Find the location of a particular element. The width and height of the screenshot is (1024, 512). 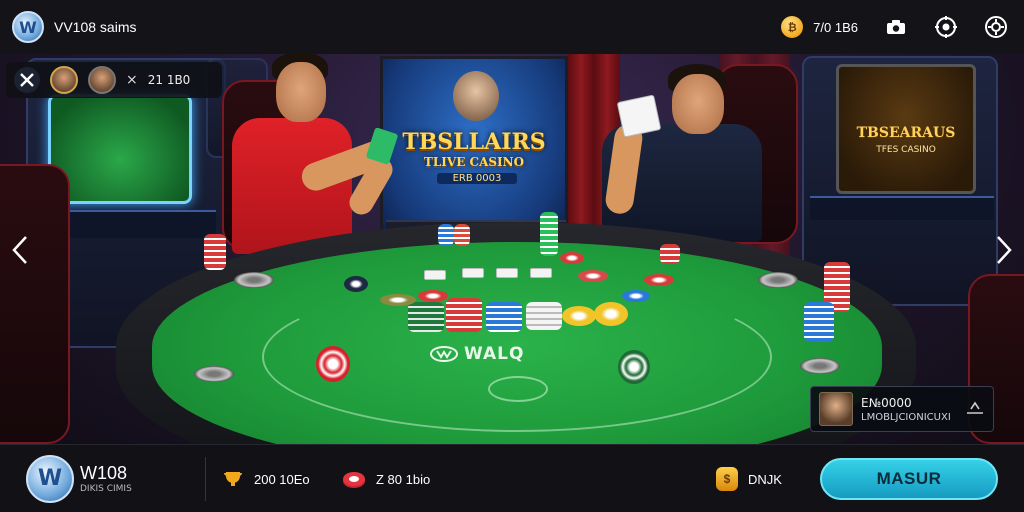

table-logo: WALQ is located at coordinates (477, 354).